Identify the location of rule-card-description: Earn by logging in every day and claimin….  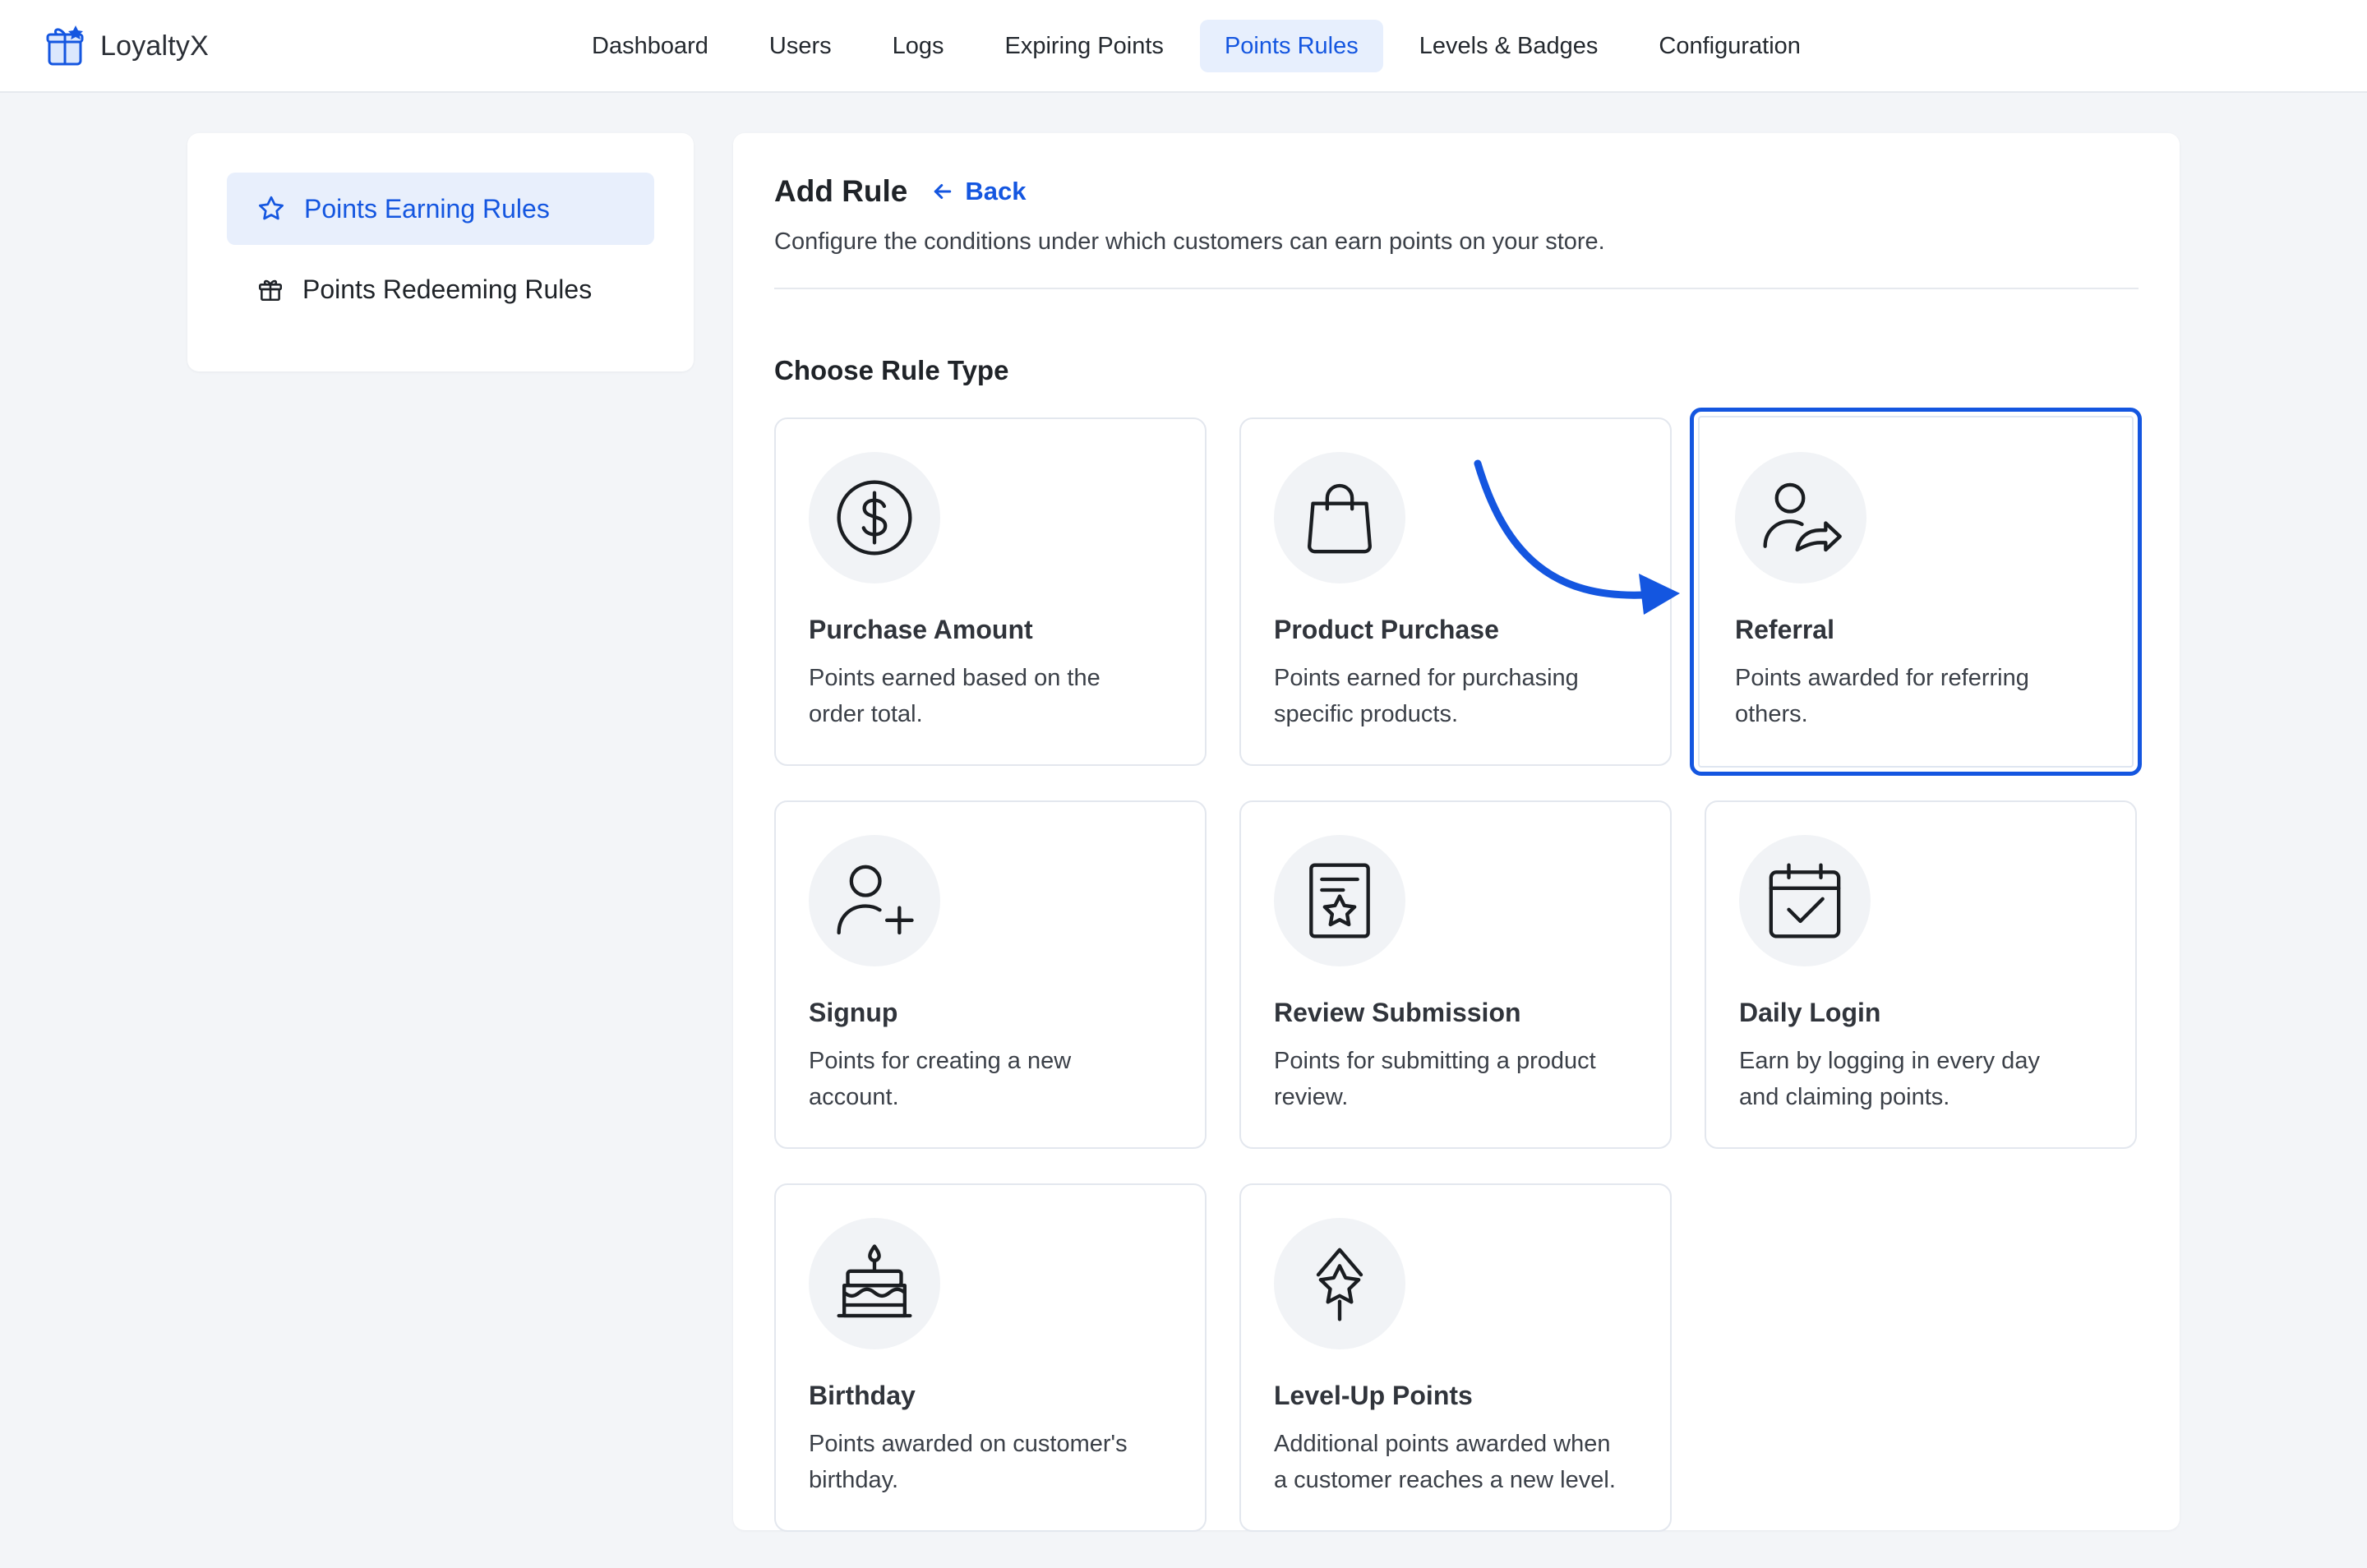
(1889, 1079).